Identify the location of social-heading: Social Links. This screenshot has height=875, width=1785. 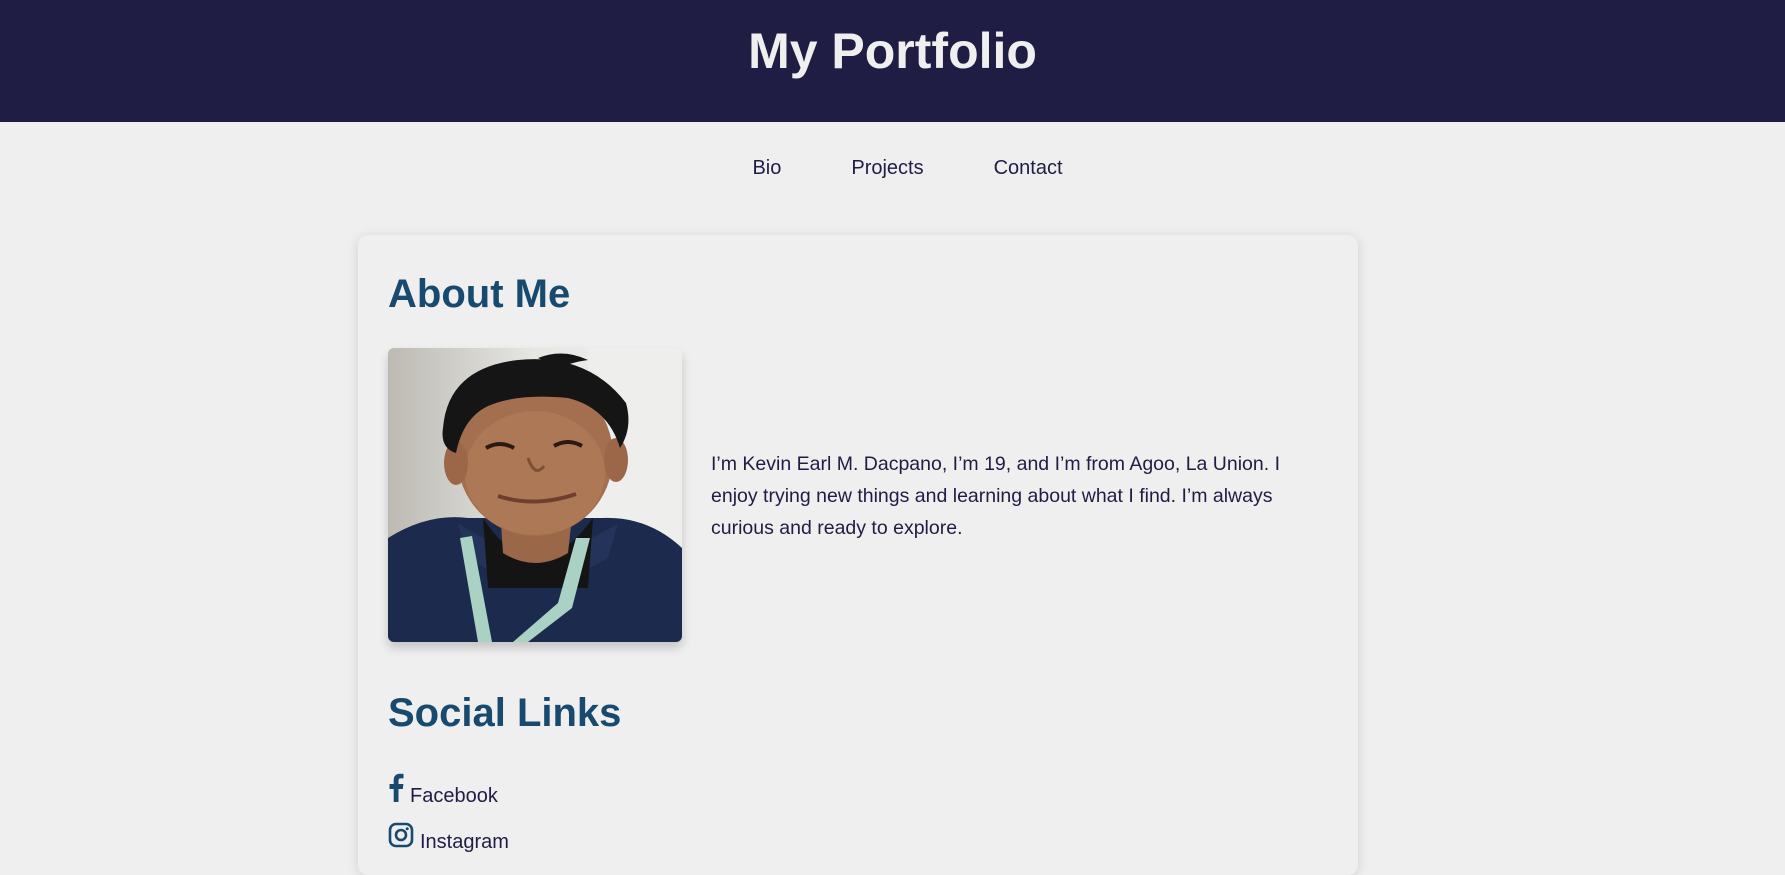
(505, 713).